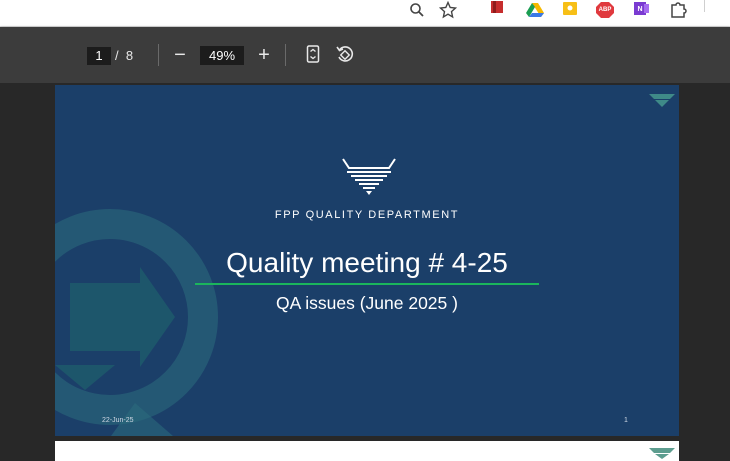 The width and height of the screenshot is (730, 461). What do you see at coordinates (367, 215) in the screenshot?
I see `department-name: FPP QUALITY DEPARTMENT` at bounding box center [367, 215].